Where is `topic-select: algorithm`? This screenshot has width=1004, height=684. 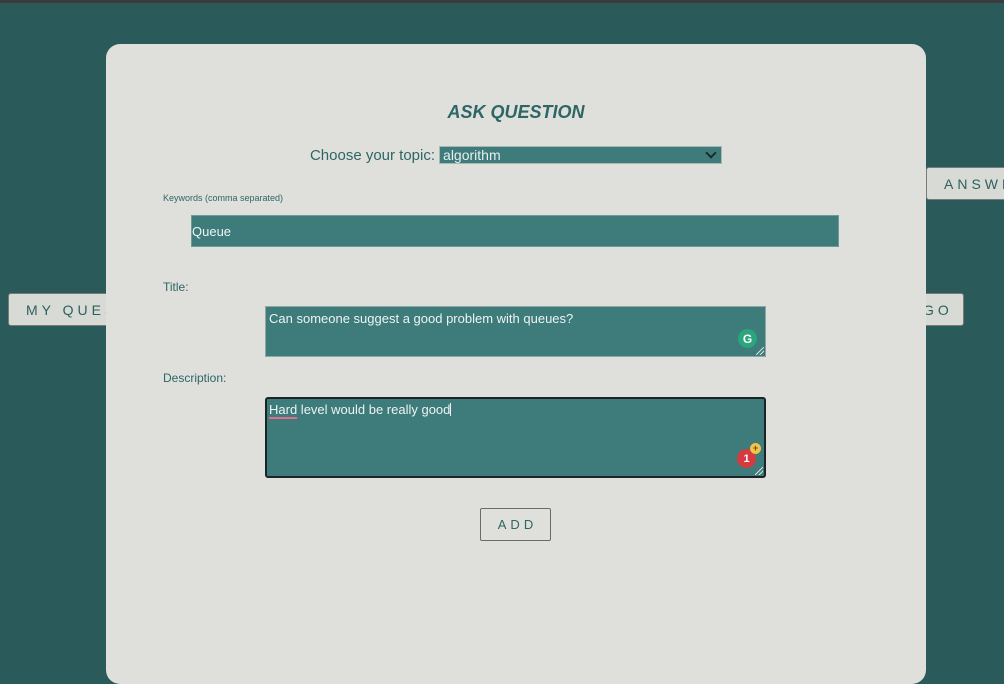 topic-select: algorithm is located at coordinates (581, 155).